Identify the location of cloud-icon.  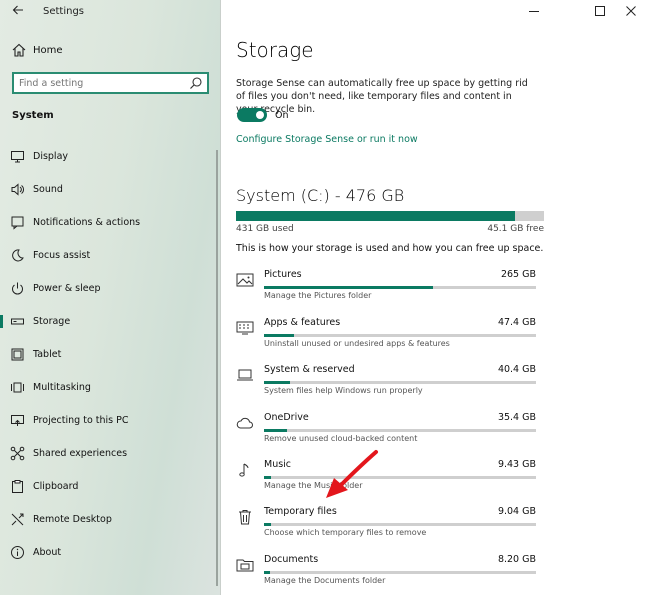
(244, 423).